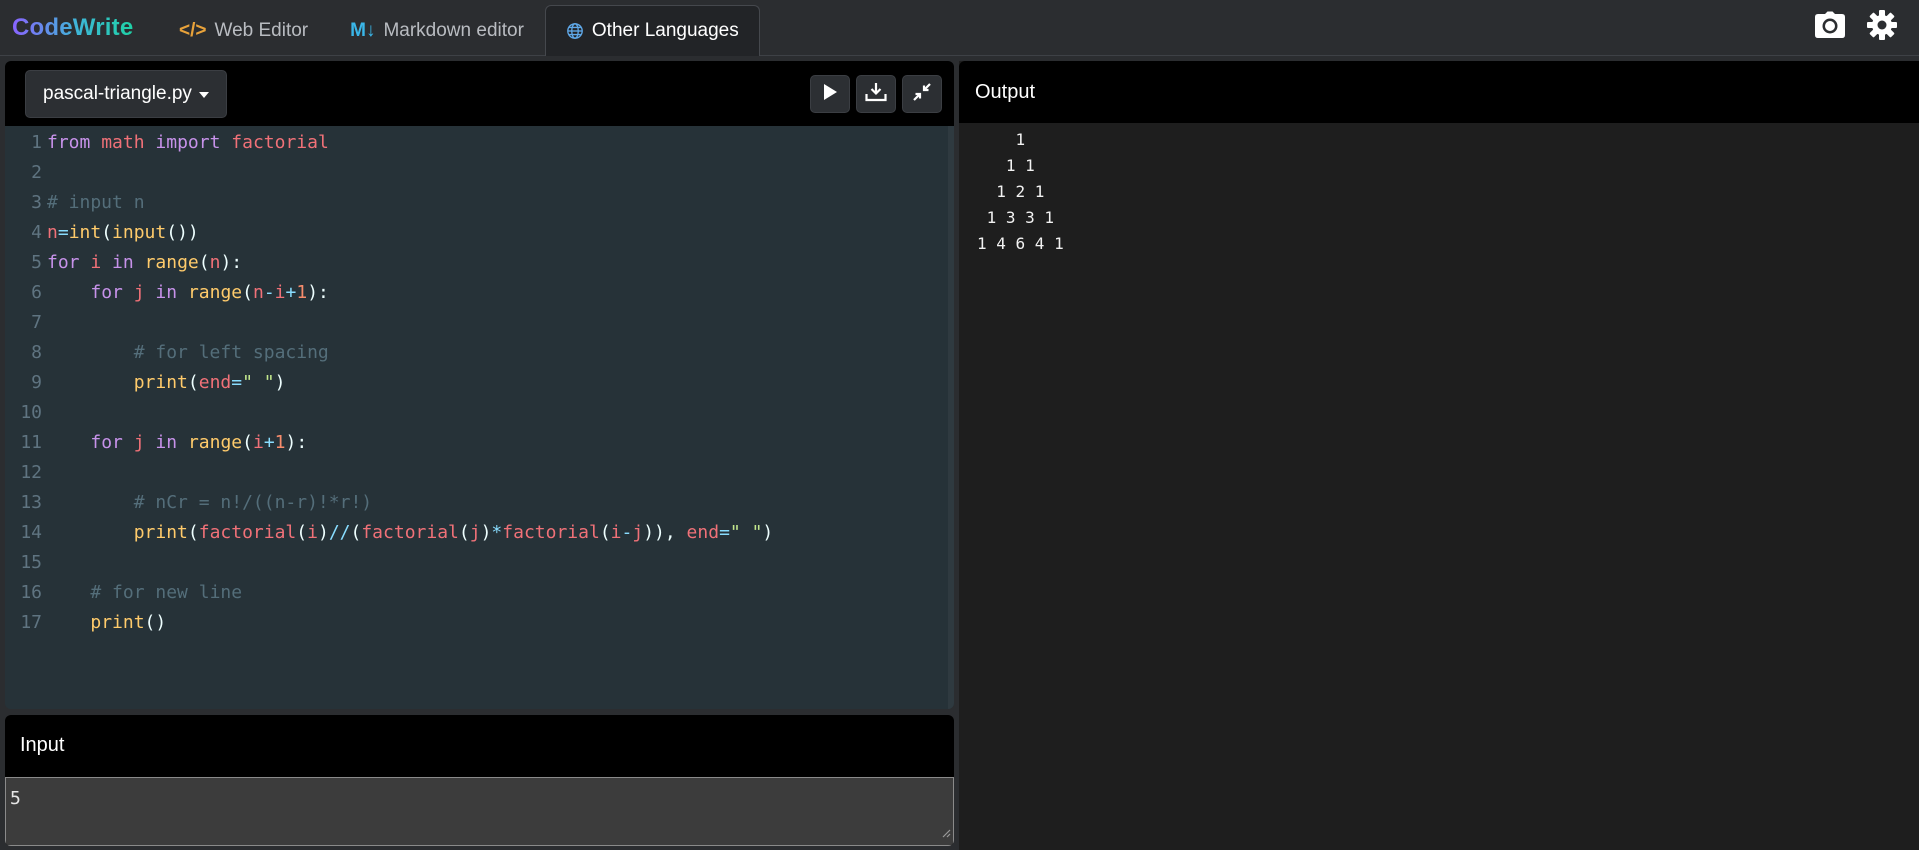 The image size is (1919, 850). I want to click on editor-actions, so click(876, 94).